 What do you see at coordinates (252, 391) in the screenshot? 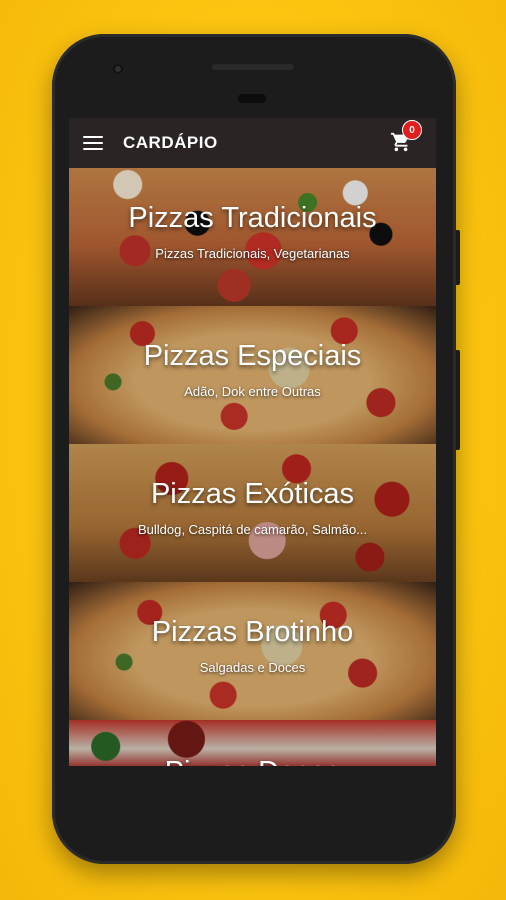
I see `category-subtitle: Adão, Dok entre Outras` at bounding box center [252, 391].